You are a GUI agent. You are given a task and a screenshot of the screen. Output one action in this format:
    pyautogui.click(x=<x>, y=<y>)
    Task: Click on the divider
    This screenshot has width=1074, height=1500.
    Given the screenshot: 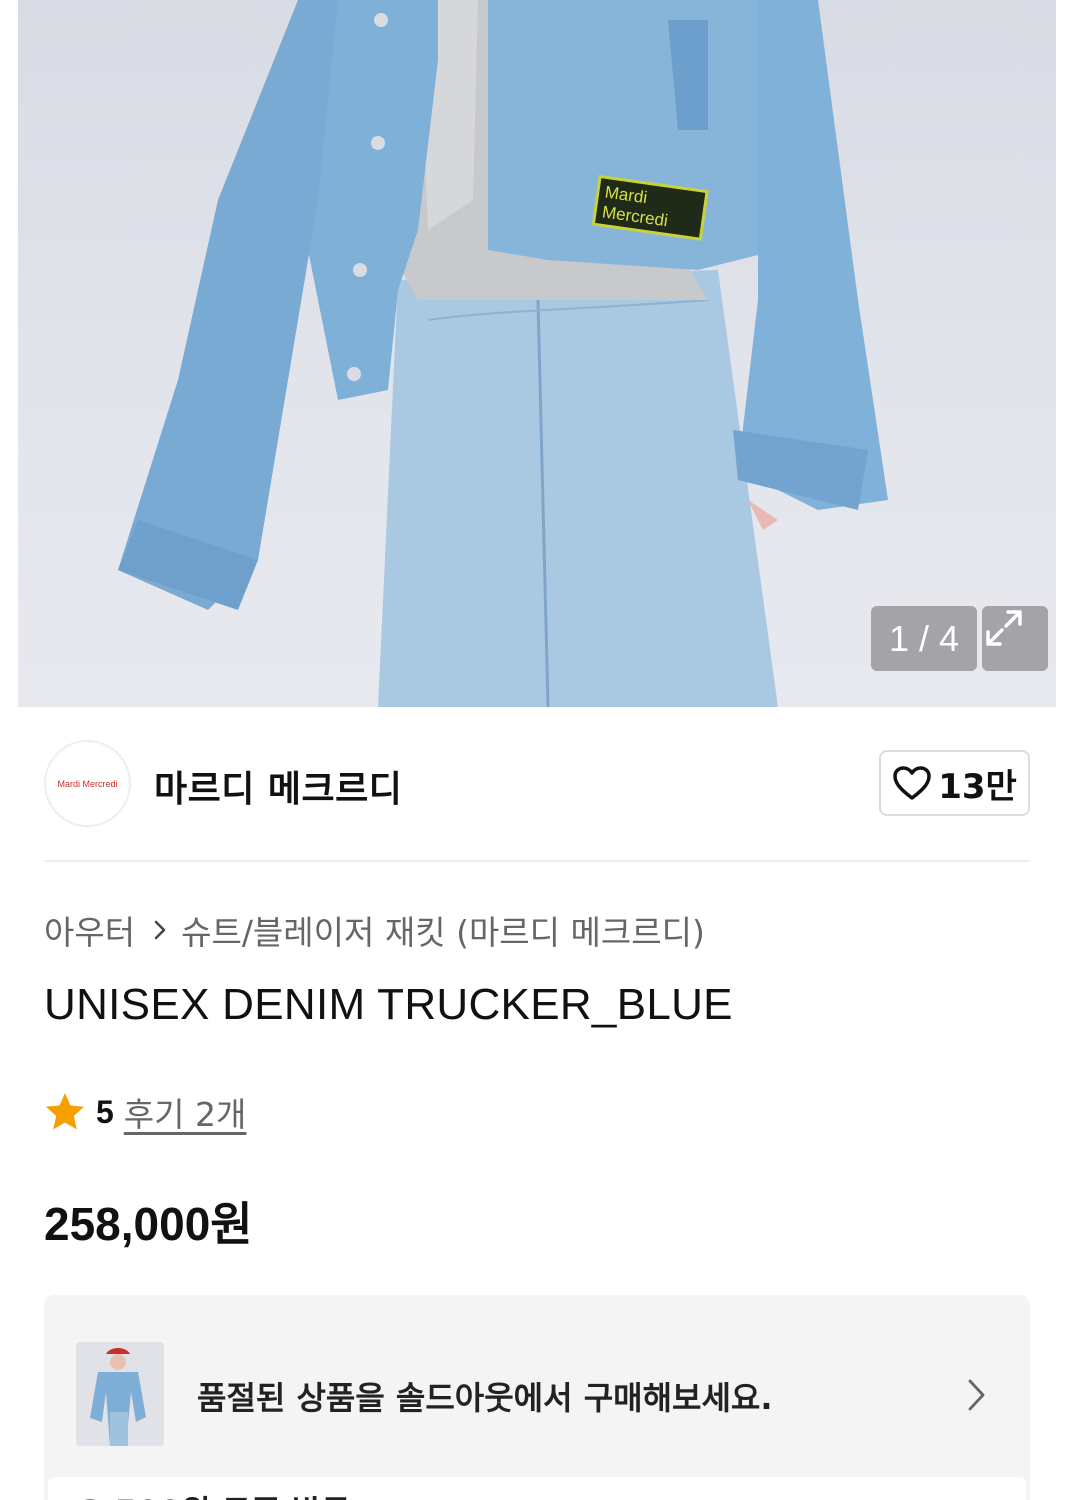 What is the action you would take?
    pyautogui.click(x=537, y=861)
    